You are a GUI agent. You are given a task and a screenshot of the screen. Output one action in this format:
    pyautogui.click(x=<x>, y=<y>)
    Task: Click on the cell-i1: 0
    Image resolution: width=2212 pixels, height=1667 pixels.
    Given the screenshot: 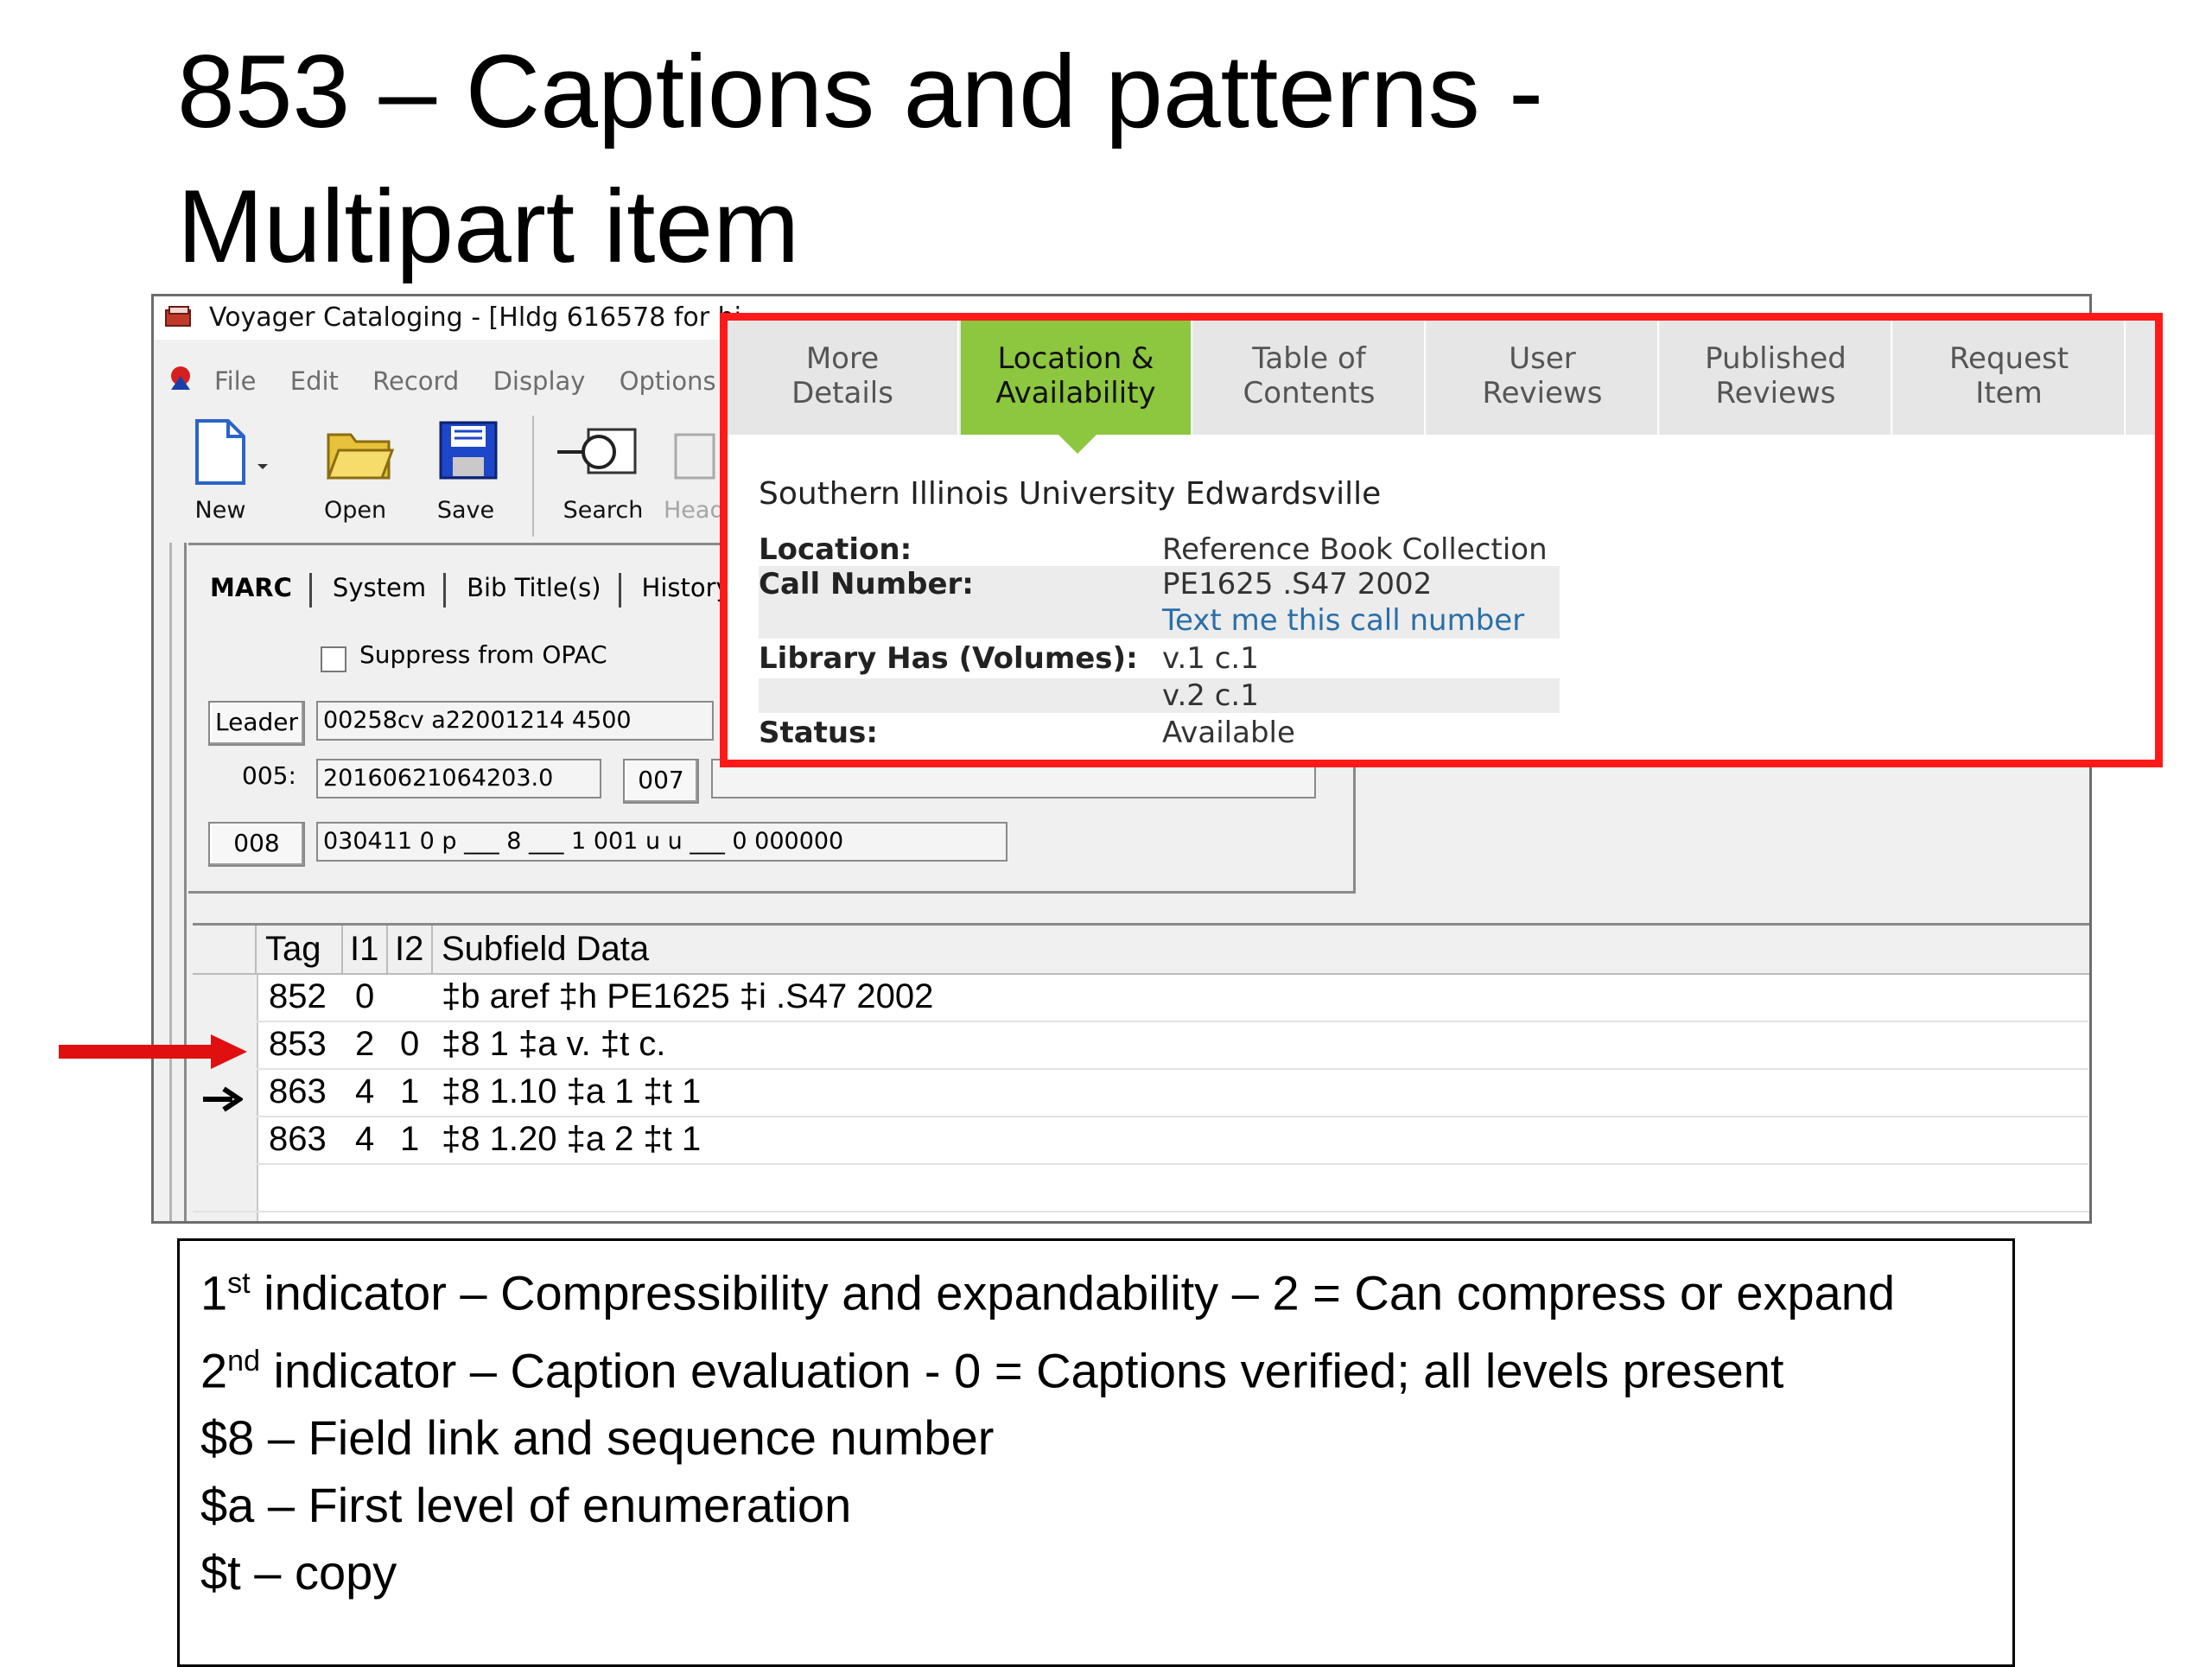 What is the action you would take?
    pyautogui.click(x=365, y=996)
    